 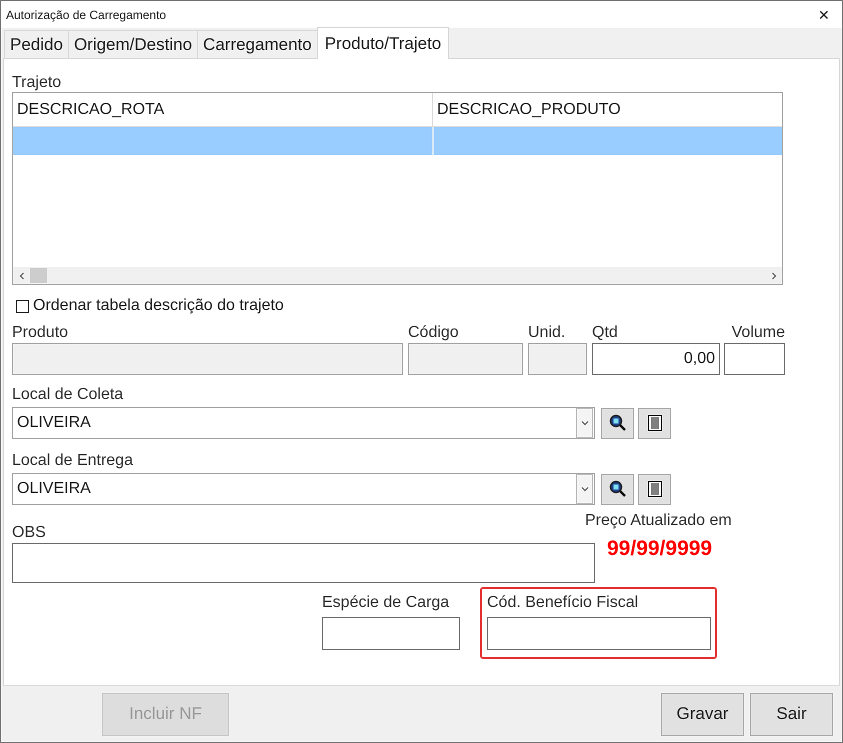 I want to click on chevron-right-icon, so click(x=774, y=276).